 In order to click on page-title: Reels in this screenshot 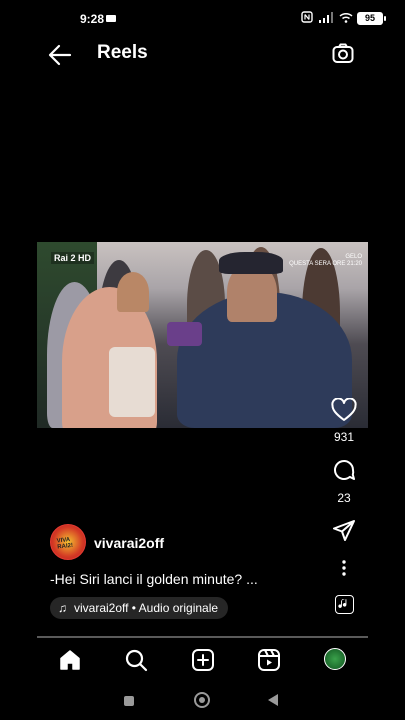, I will do `click(122, 52)`.